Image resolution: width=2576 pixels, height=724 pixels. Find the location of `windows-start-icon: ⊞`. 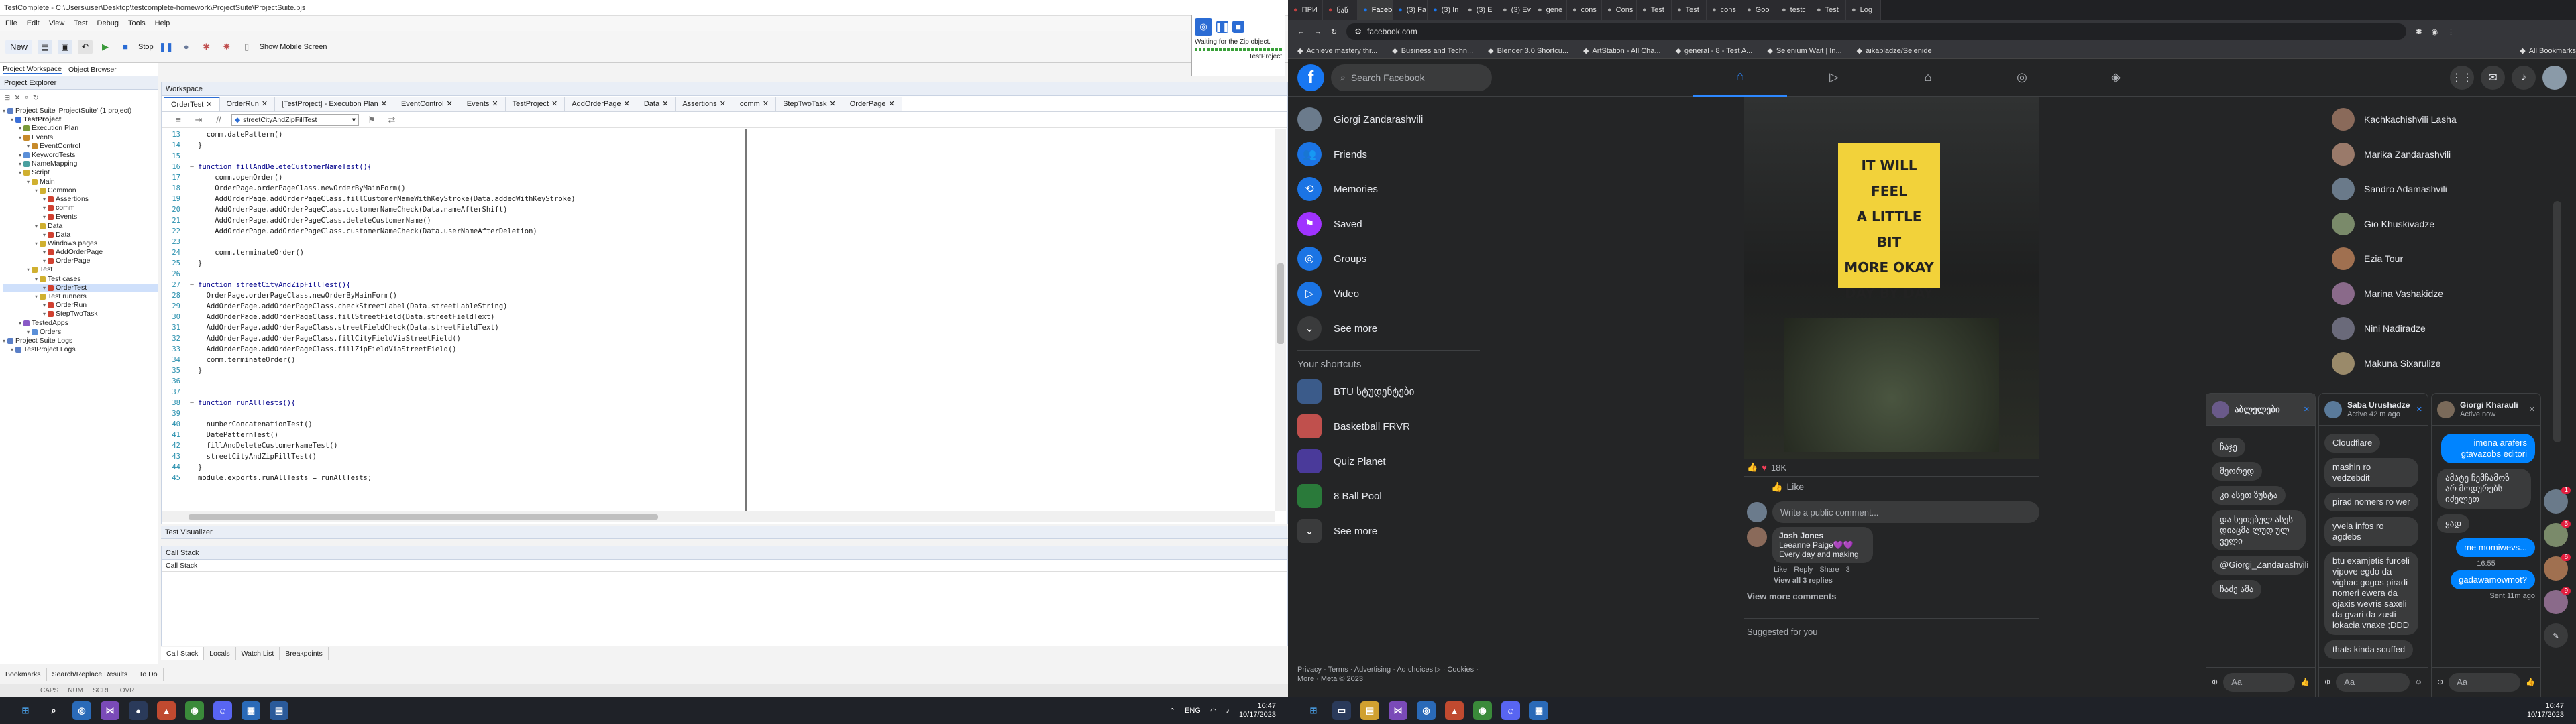

windows-start-icon: ⊞ is located at coordinates (25, 710).